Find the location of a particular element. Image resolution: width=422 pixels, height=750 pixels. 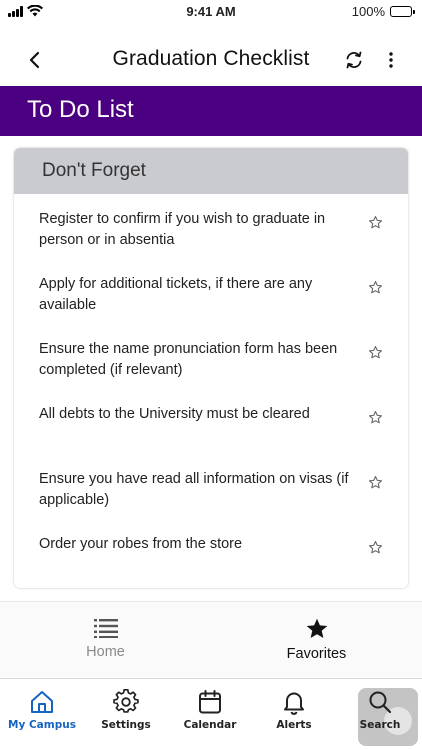

section-title: To Do List is located at coordinates (80, 109).